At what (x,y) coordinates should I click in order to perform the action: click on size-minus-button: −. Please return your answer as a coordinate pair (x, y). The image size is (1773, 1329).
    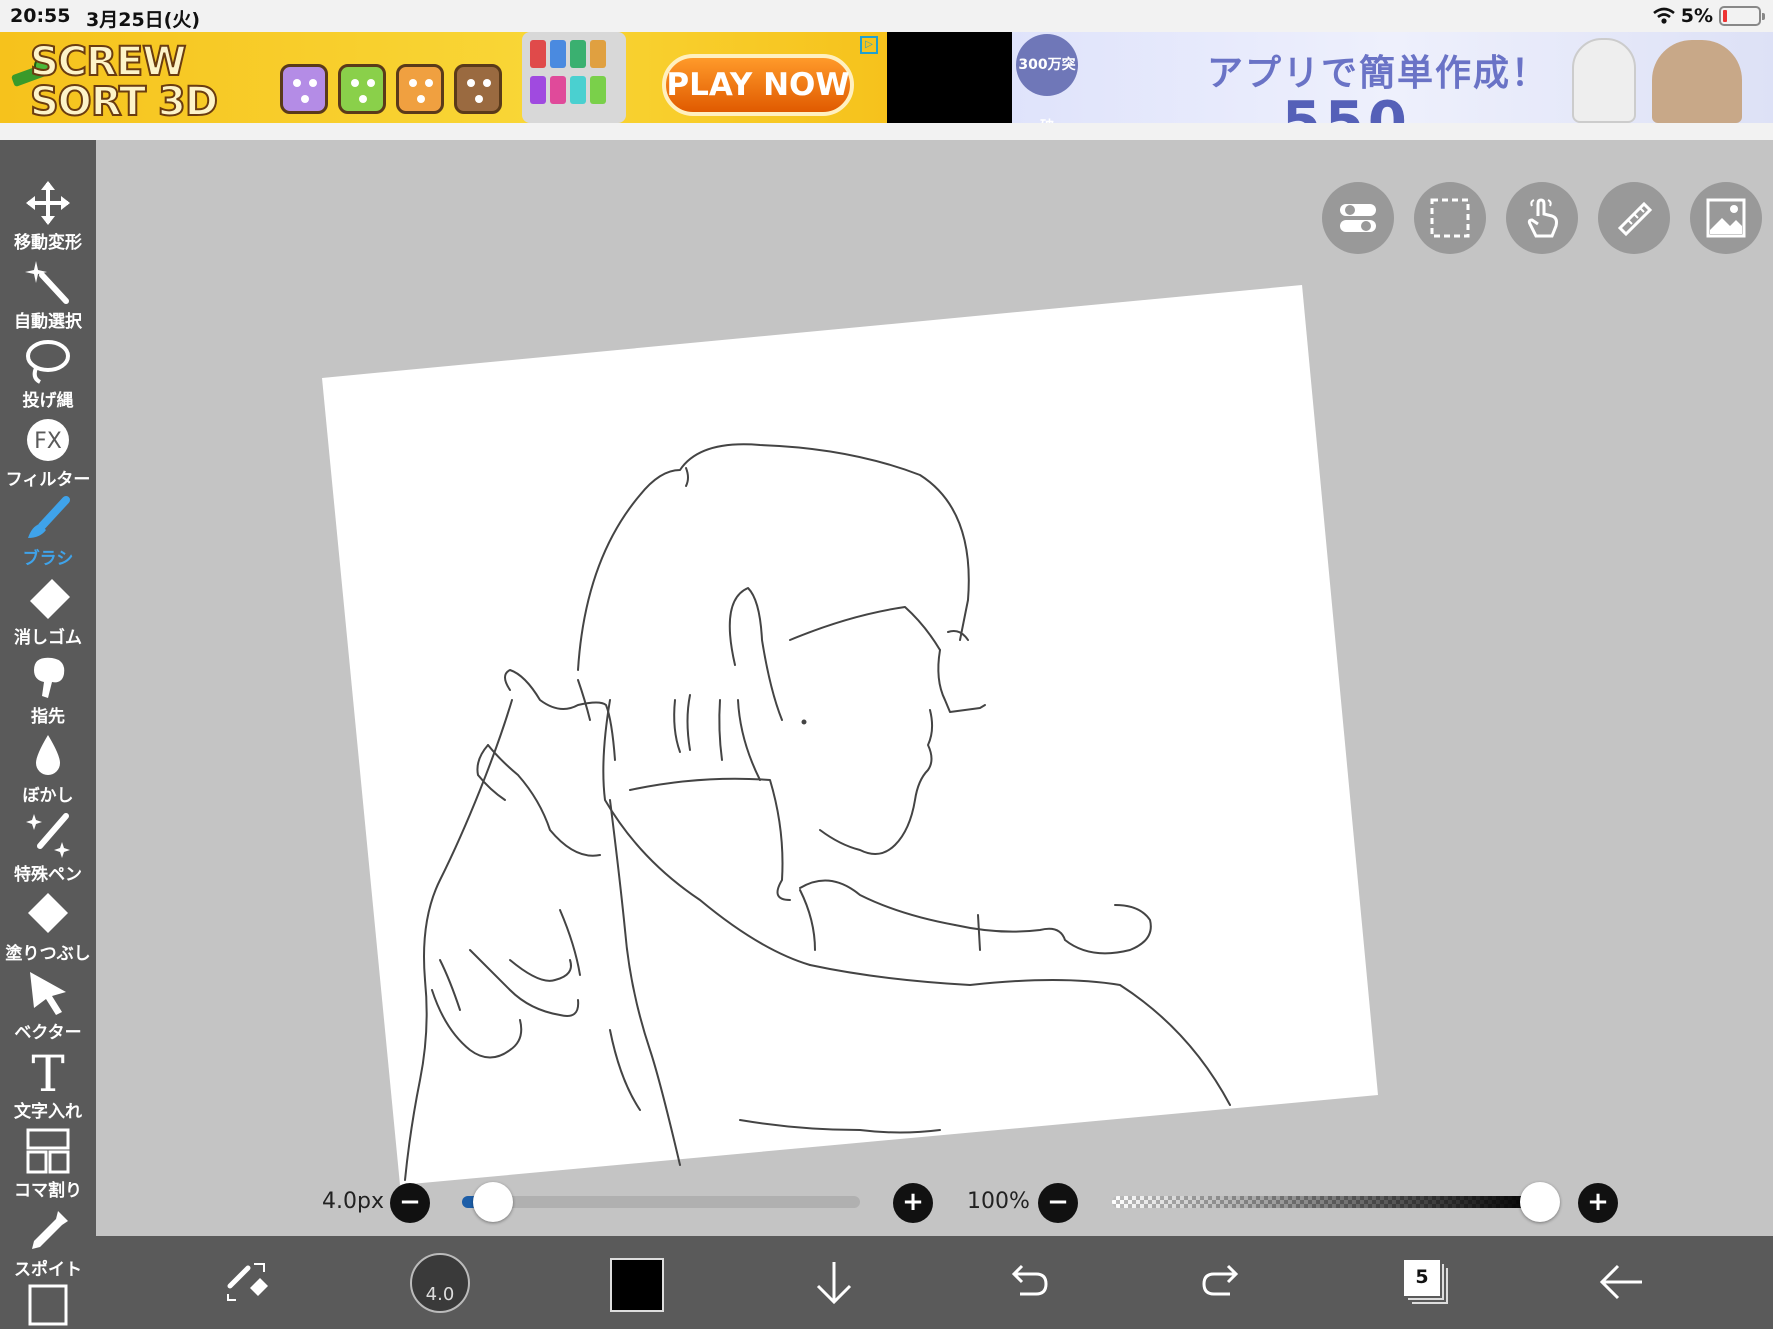
    Looking at the image, I should click on (410, 1203).